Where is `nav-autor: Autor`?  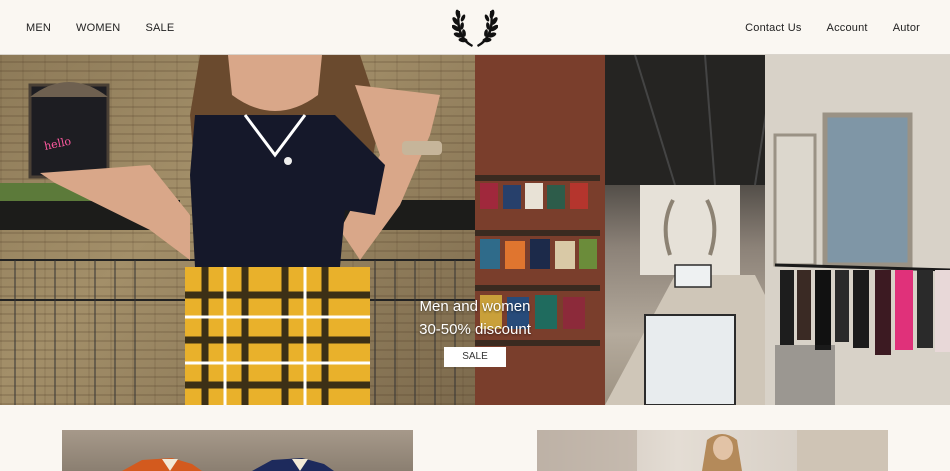
nav-autor: Autor is located at coordinates (906, 28).